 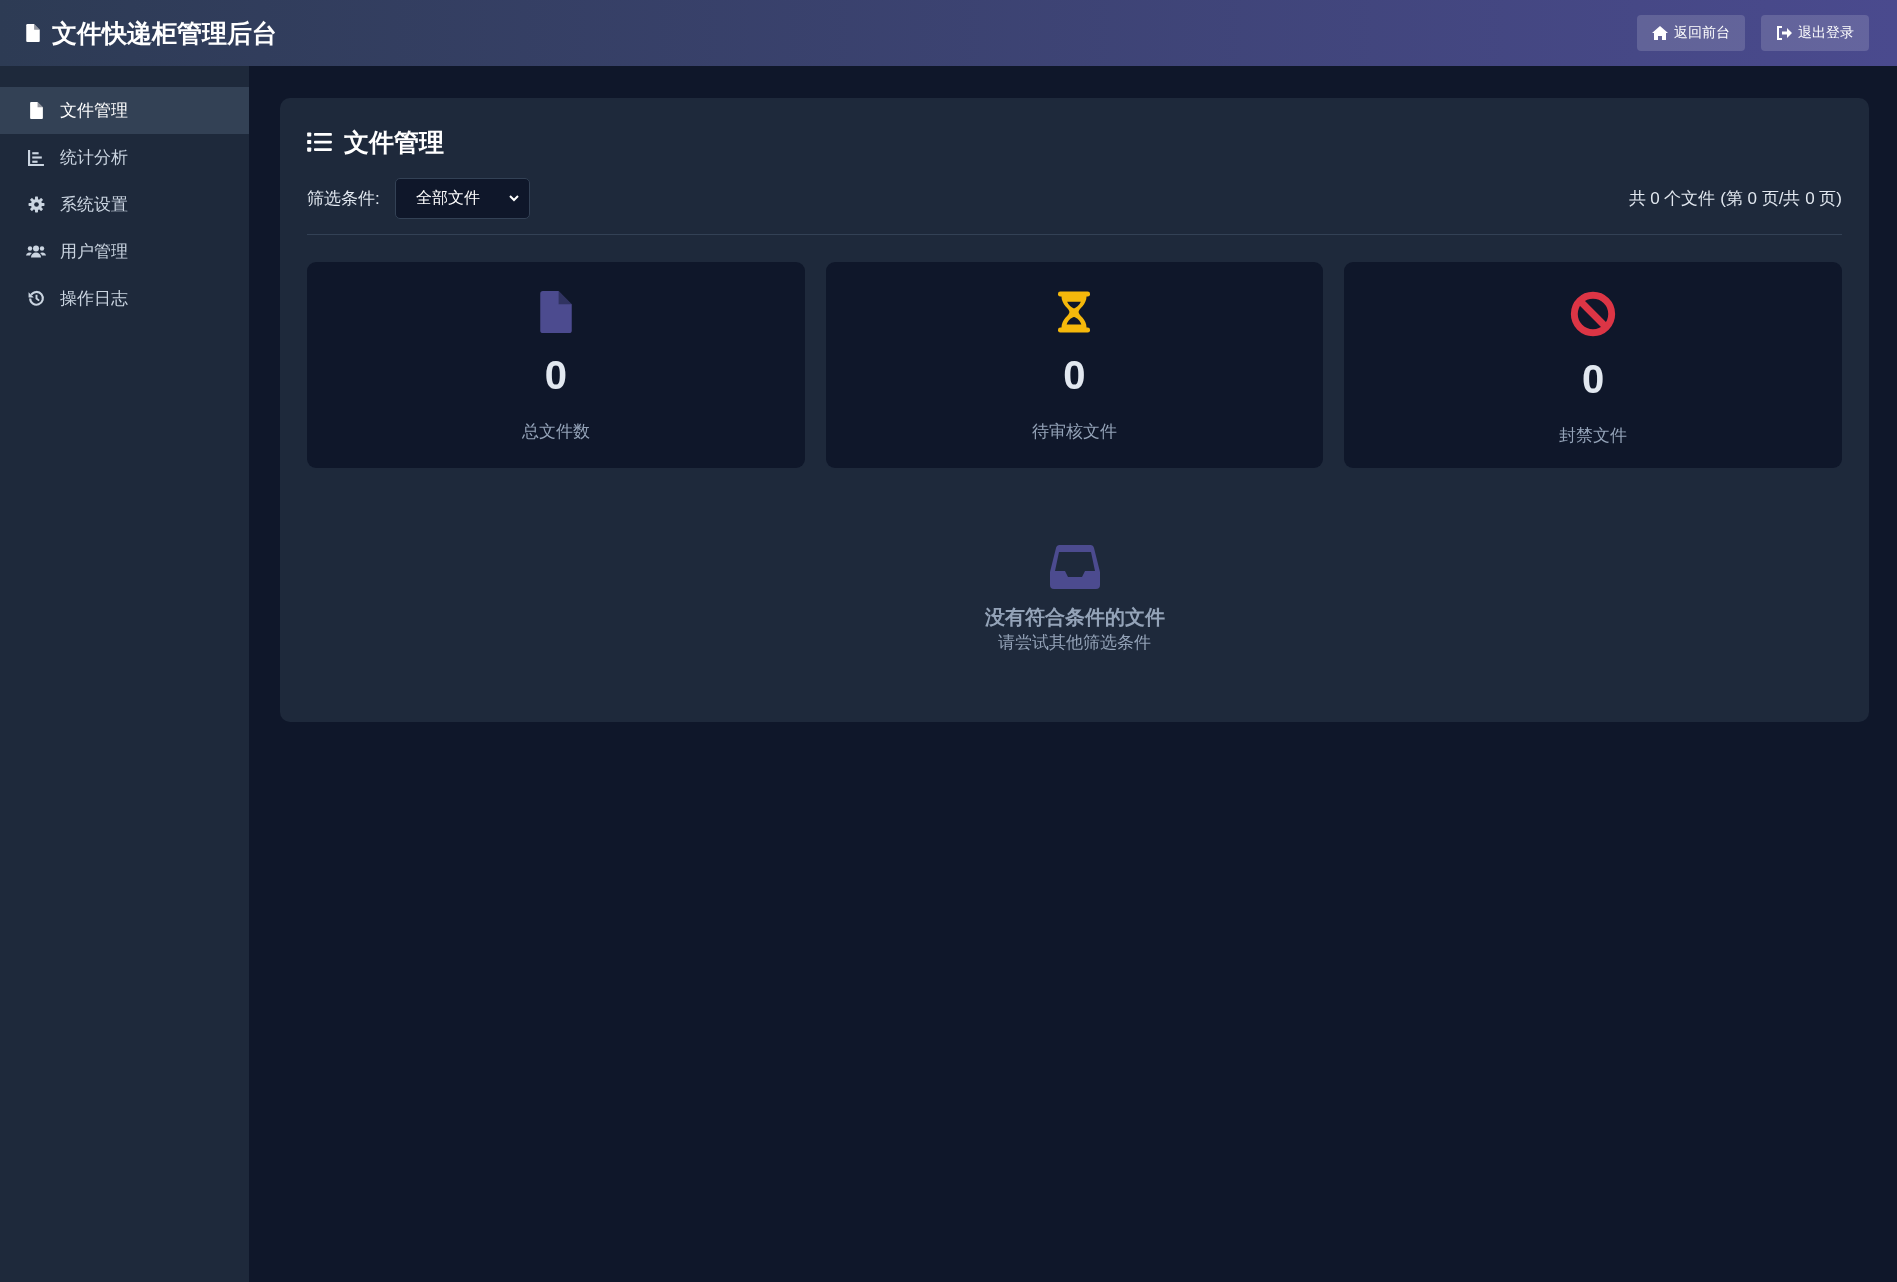 What do you see at coordinates (513, 198) in the screenshot?
I see `chevron-down-icon` at bounding box center [513, 198].